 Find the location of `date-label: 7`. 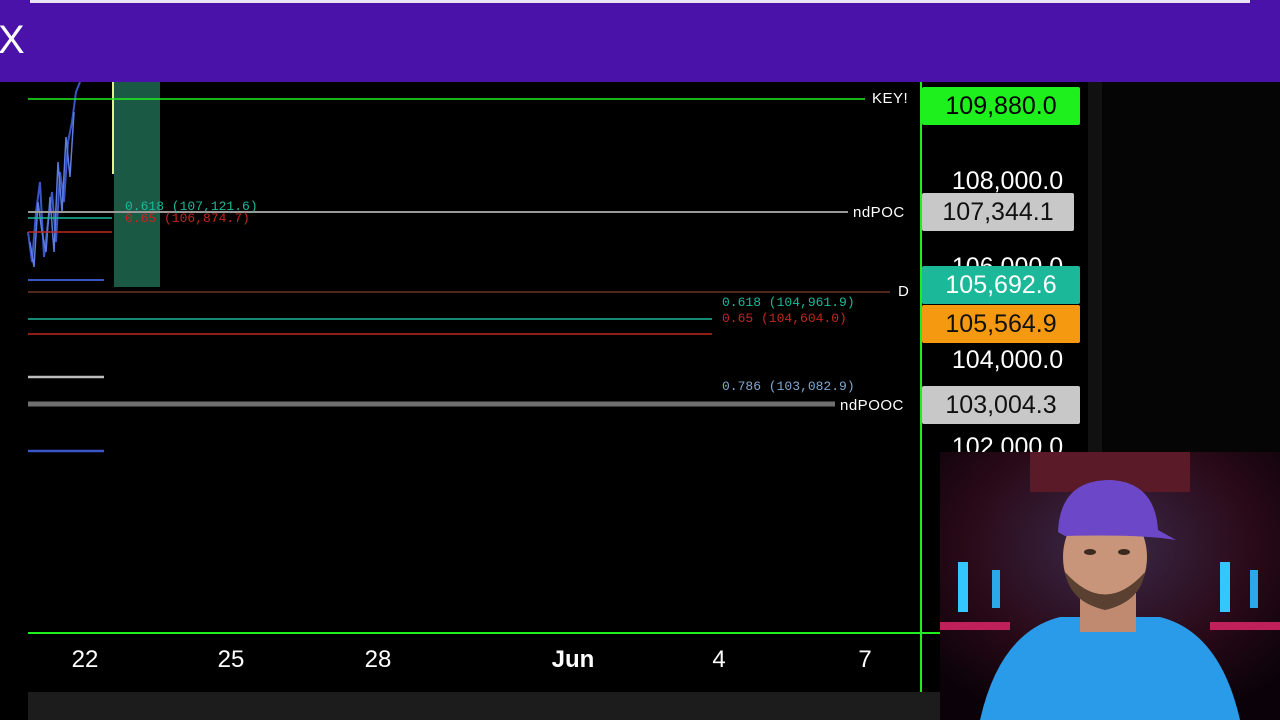

date-label: 7 is located at coordinates (865, 659).